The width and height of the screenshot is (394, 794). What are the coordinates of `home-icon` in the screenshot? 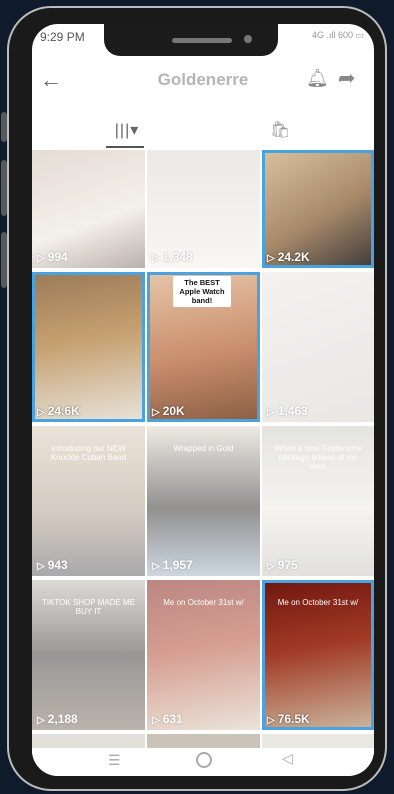 It's located at (204, 760).